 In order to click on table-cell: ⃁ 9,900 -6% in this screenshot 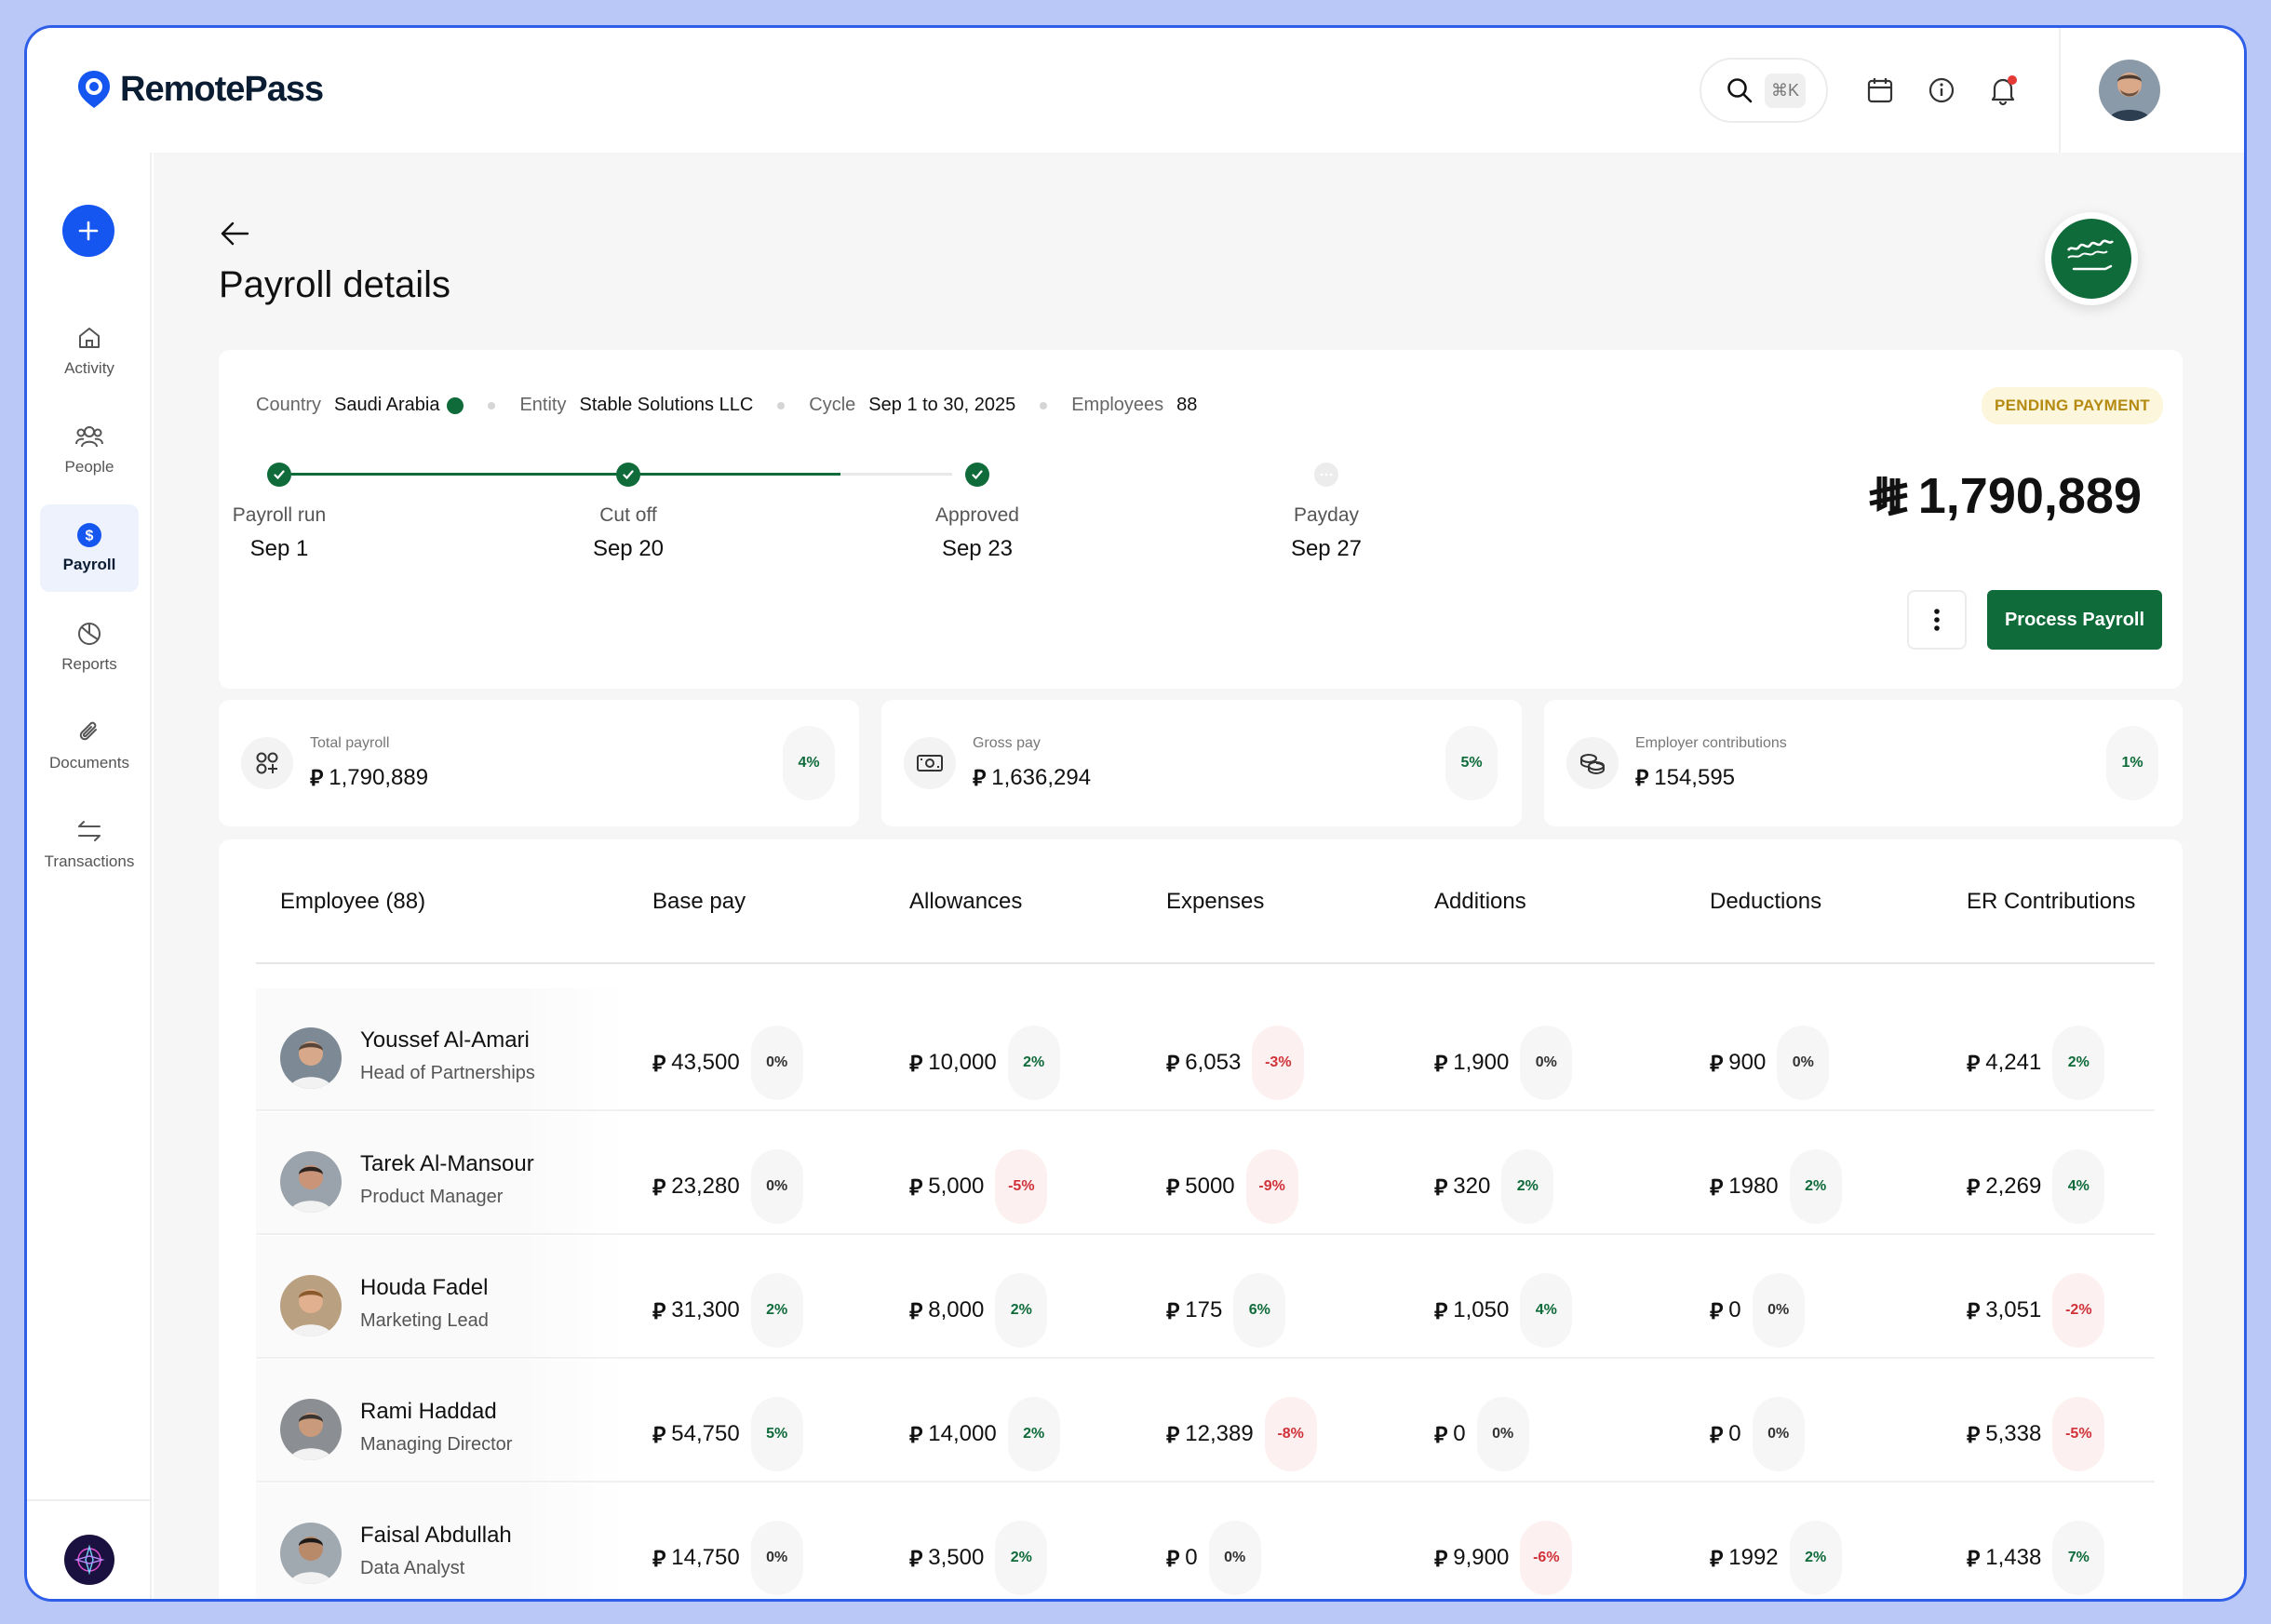, I will do `click(1503, 1558)`.